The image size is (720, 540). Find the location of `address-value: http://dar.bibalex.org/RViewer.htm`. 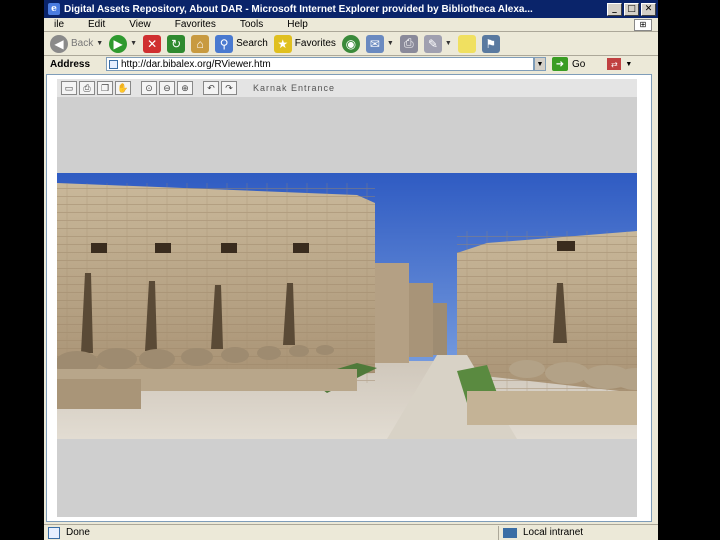

address-value: http://dar.bibalex.org/RViewer.htm is located at coordinates (196, 64).